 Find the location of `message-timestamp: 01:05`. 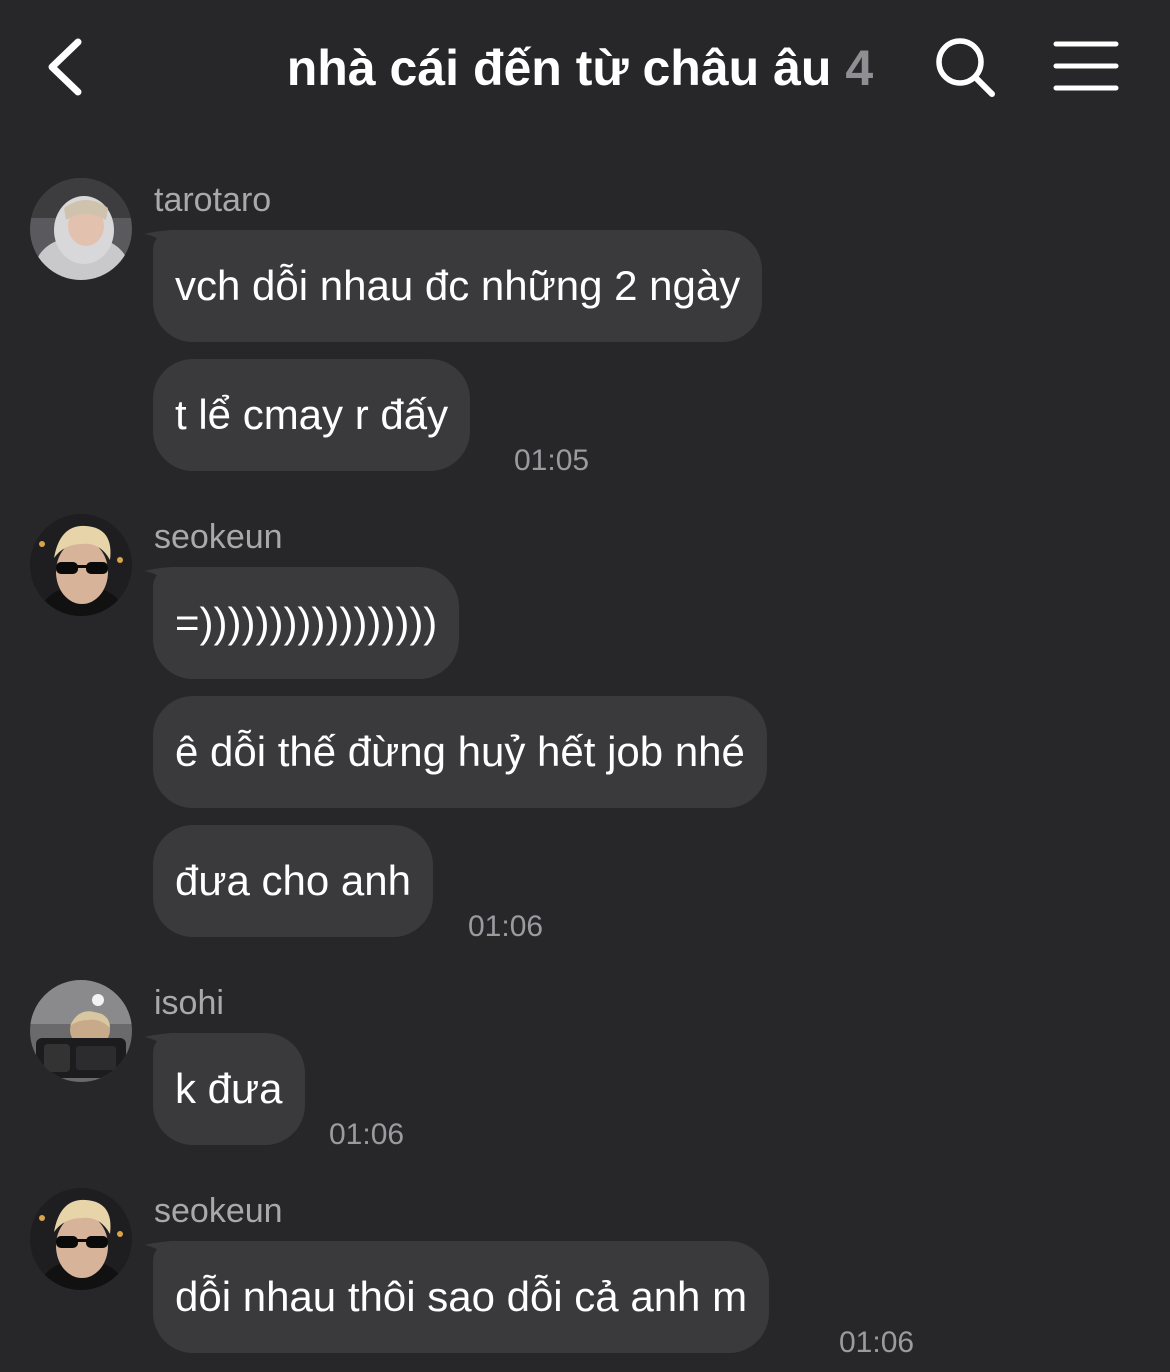

message-timestamp: 01:05 is located at coordinates (552, 460).